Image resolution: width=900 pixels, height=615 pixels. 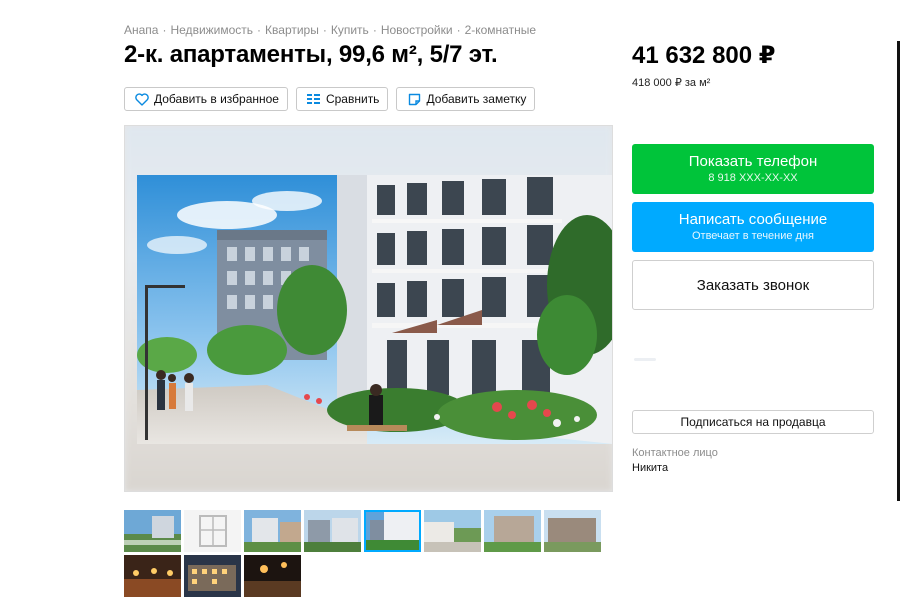 What do you see at coordinates (753, 236) in the screenshot?
I see `response-time-note: Отвечает в течение дня` at bounding box center [753, 236].